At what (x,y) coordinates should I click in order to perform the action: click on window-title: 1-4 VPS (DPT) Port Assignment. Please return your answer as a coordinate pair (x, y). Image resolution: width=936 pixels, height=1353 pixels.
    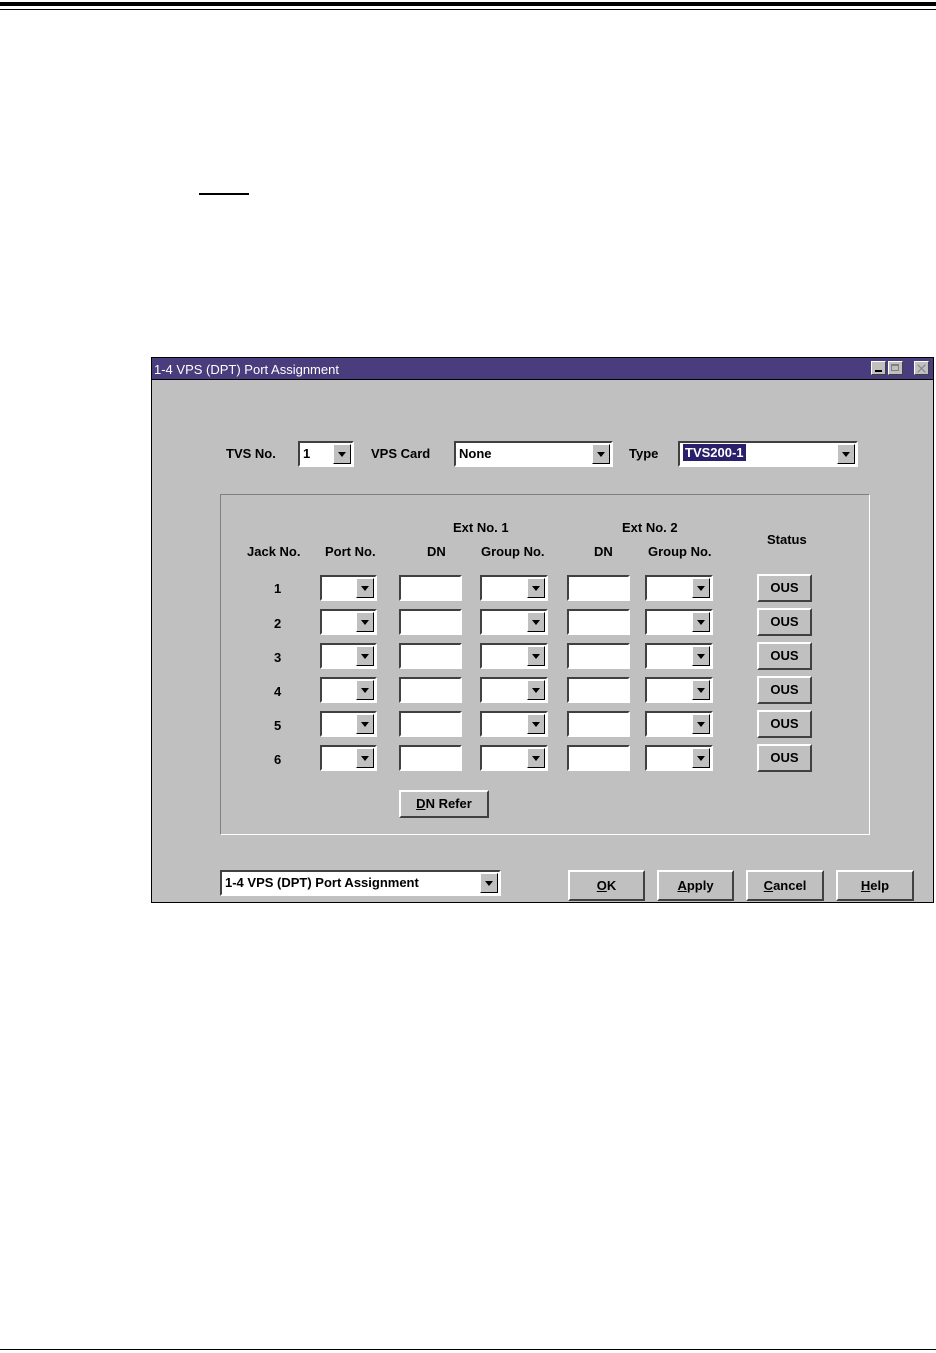
    Looking at the image, I should click on (246, 369).